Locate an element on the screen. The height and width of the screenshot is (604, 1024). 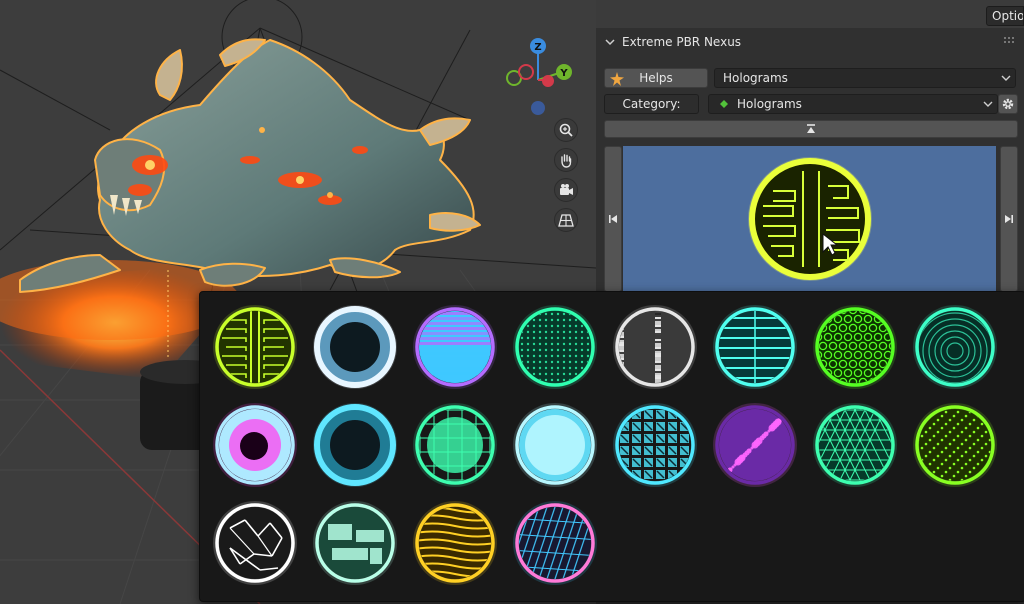
next-button is located at coordinates (1009, 219).